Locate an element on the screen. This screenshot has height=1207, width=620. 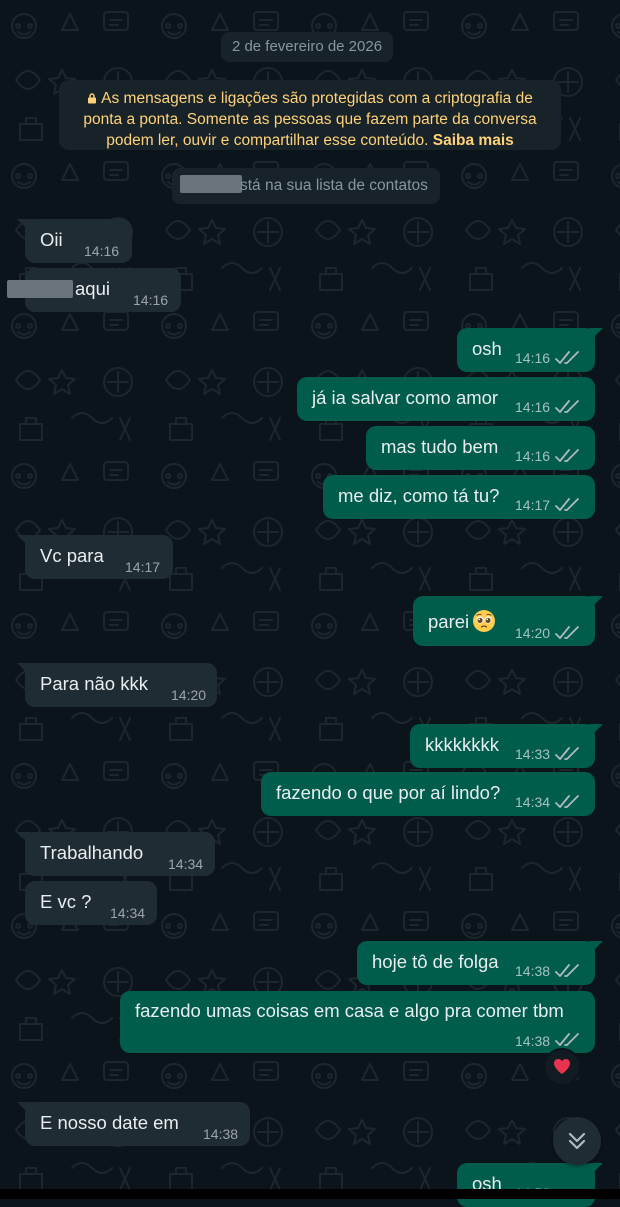
message-outgoing: kkkkkkkk 14:33 is located at coordinates (506, 746).